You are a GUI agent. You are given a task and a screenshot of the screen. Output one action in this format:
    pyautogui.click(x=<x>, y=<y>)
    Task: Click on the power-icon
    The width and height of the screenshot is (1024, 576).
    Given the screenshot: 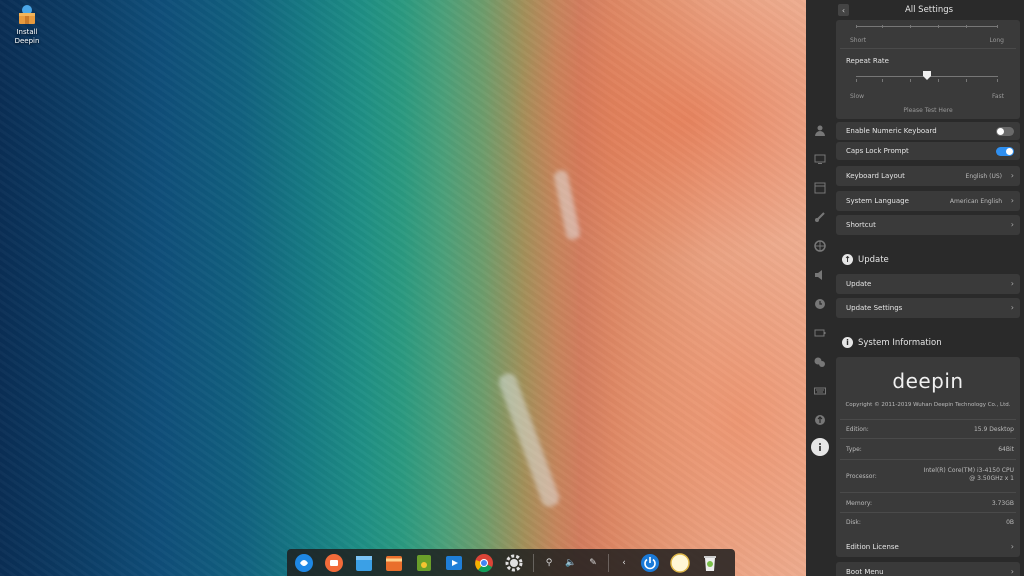 What is the action you would take?
    pyautogui.click(x=650, y=563)
    